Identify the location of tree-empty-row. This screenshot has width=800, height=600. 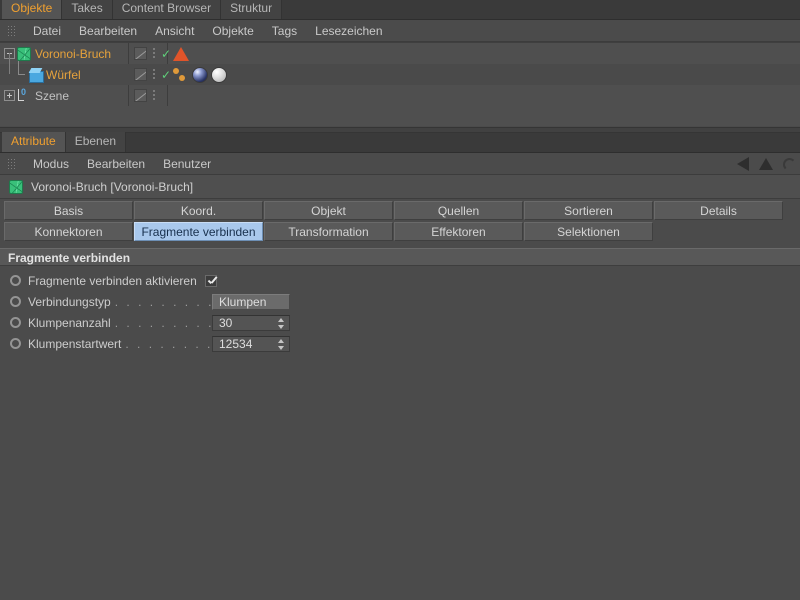
(400, 116).